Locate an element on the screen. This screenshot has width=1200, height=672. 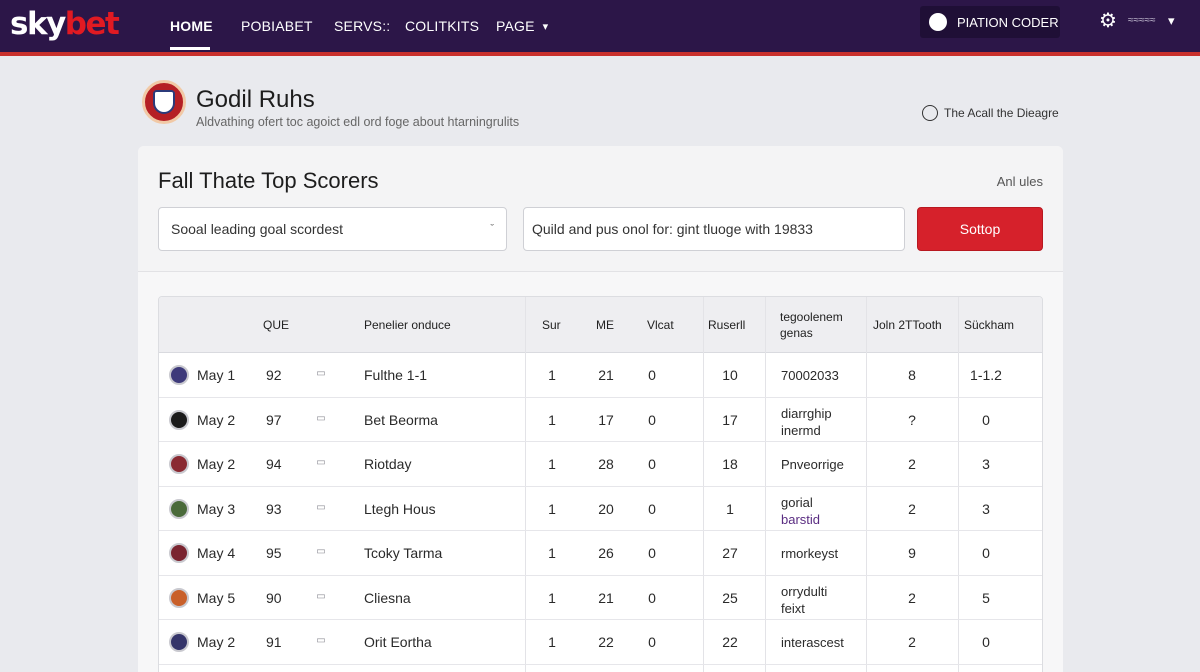
account-button: PIATION CODER is located at coordinates (990, 22).